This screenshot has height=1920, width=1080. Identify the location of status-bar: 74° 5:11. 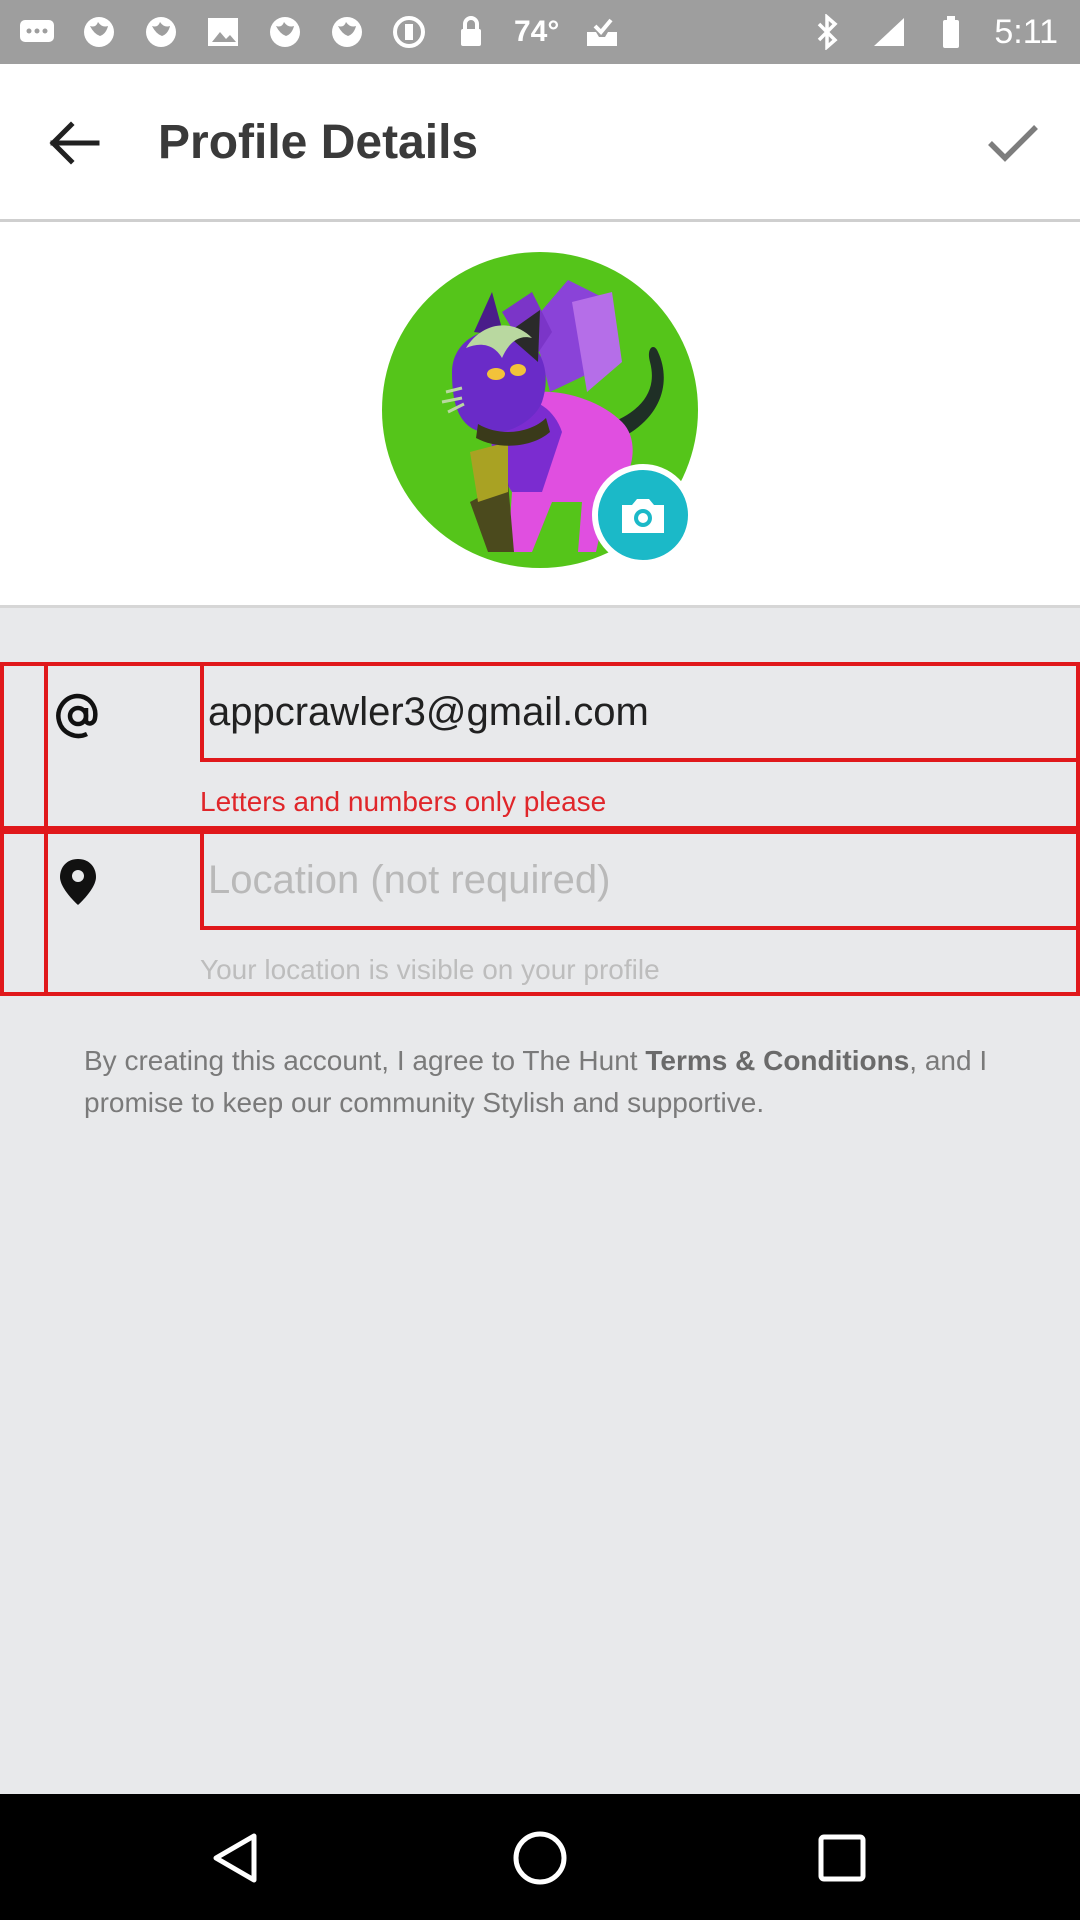
(540, 32).